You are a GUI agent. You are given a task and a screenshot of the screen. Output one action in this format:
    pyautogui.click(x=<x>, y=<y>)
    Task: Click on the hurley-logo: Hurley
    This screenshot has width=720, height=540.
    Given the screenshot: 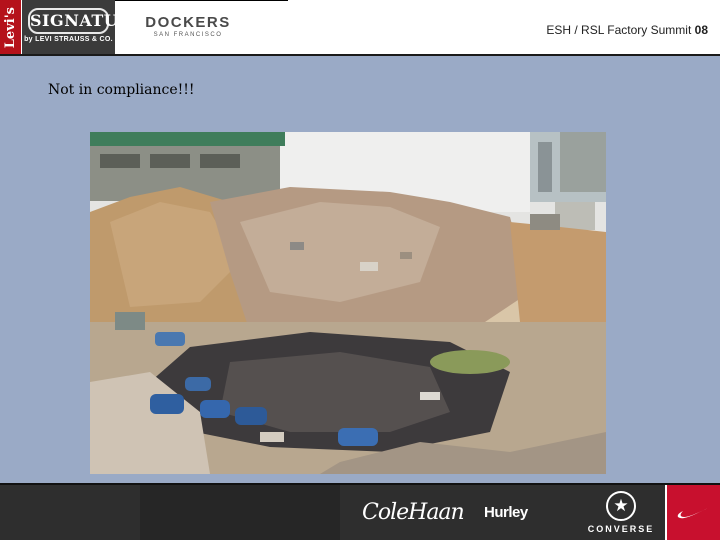 What is the action you would take?
    pyautogui.click(x=506, y=512)
    